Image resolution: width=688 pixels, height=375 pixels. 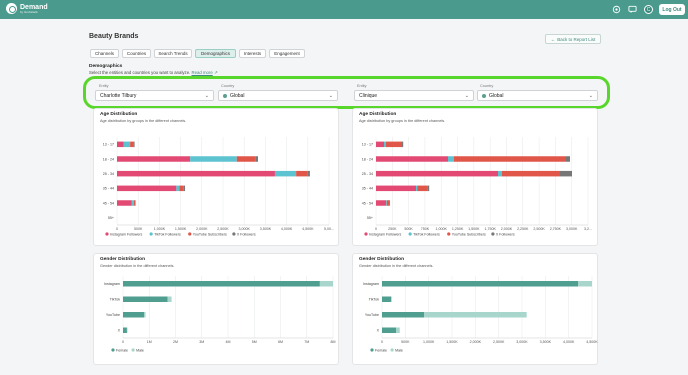 What do you see at coordinates (573, 39) in the screenshot?
I see `back-to-report-list-button: ← Back to Report List` at bounding box center [573, 39].